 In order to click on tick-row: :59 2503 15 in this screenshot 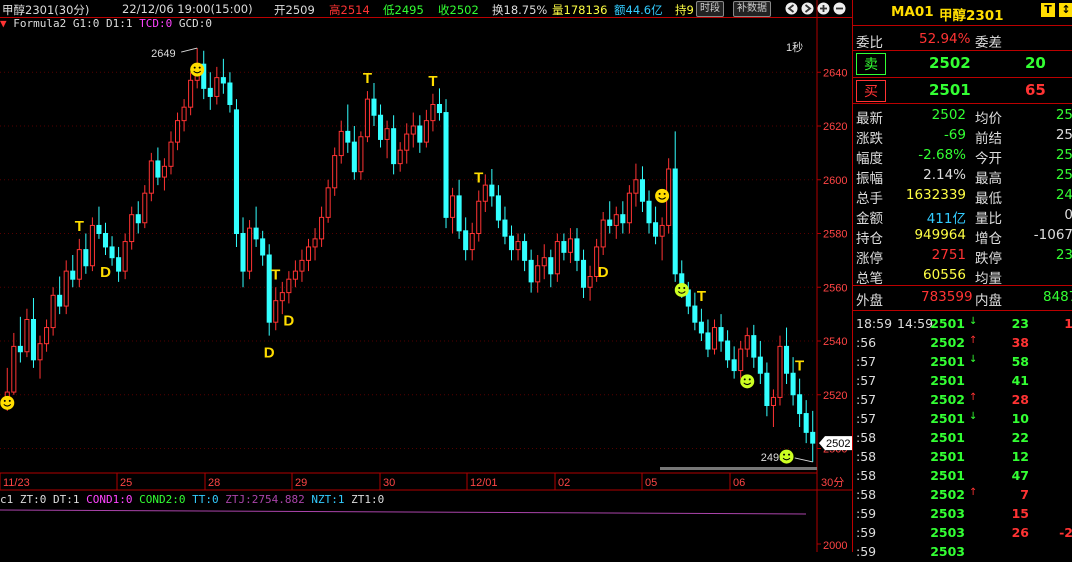, I will do `click(962, 514)`.